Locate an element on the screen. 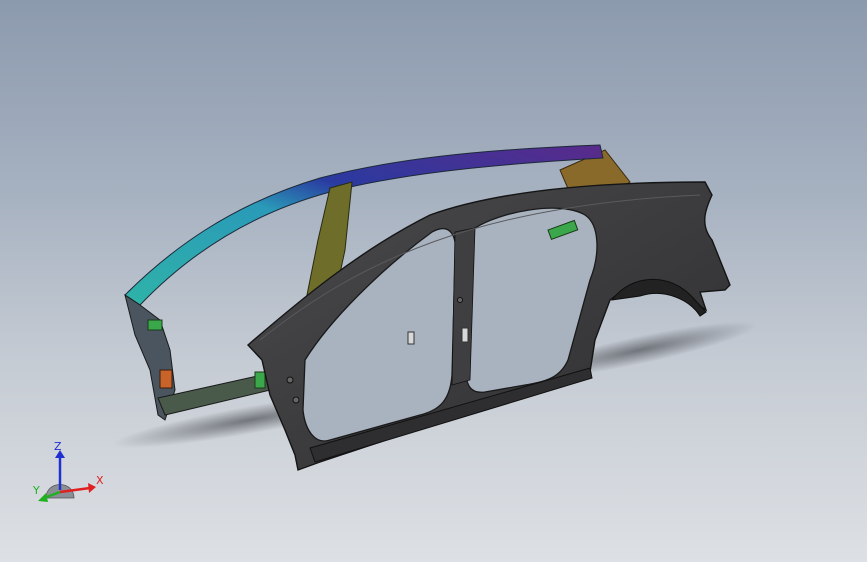 This screenshot has height=562, width=867. coordinate-triad: Z X Y is located at coordinates (68, 471).